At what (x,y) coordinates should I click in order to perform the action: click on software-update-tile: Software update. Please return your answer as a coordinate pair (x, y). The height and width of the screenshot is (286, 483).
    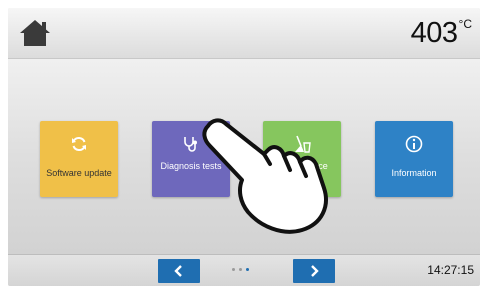
    Looking at the image, I should click on (79, 159).